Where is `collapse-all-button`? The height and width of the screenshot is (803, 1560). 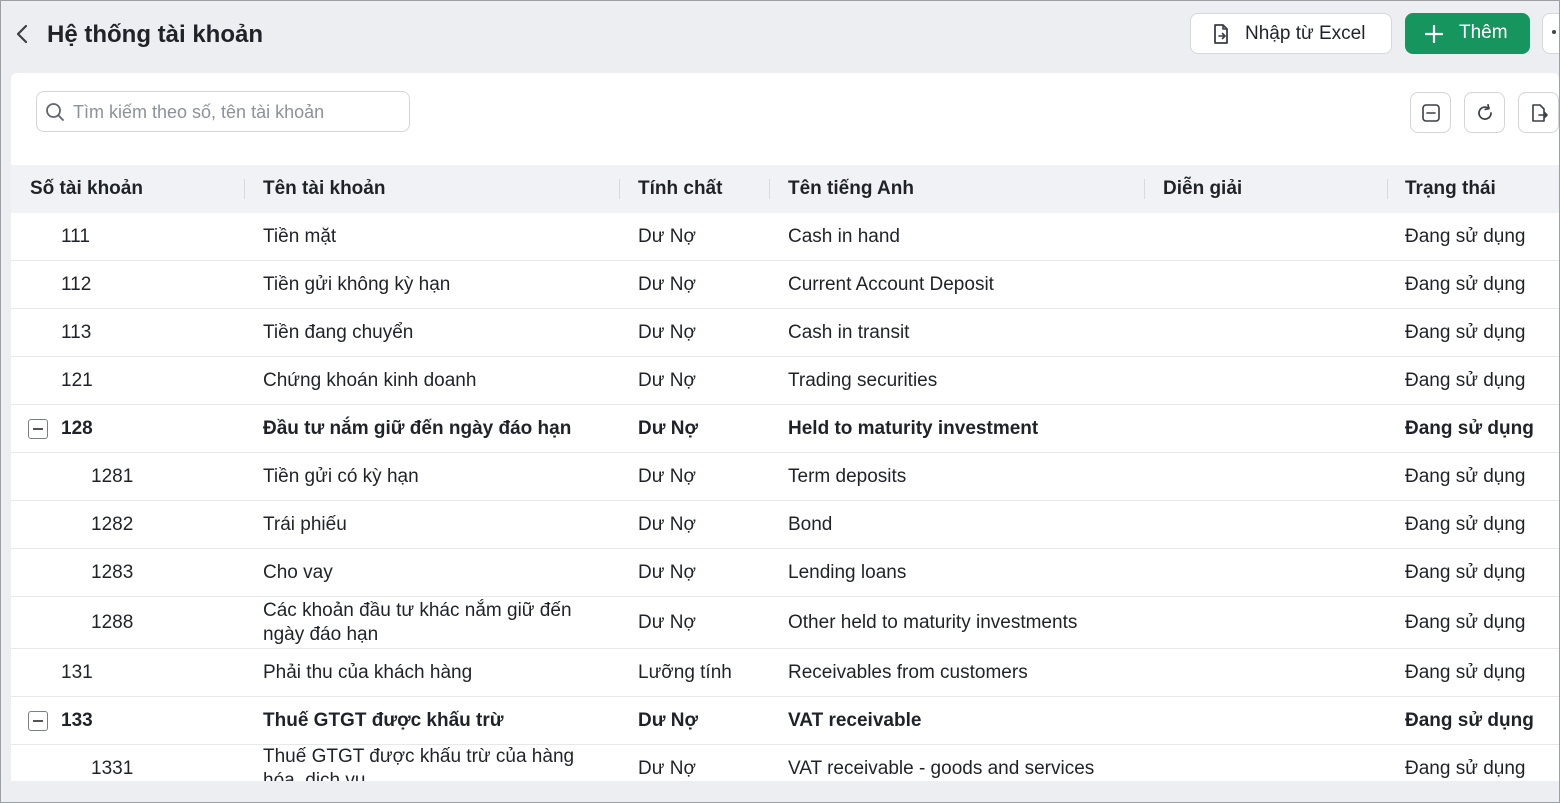 collapse-all-button is located at coordinates (1430, 112).